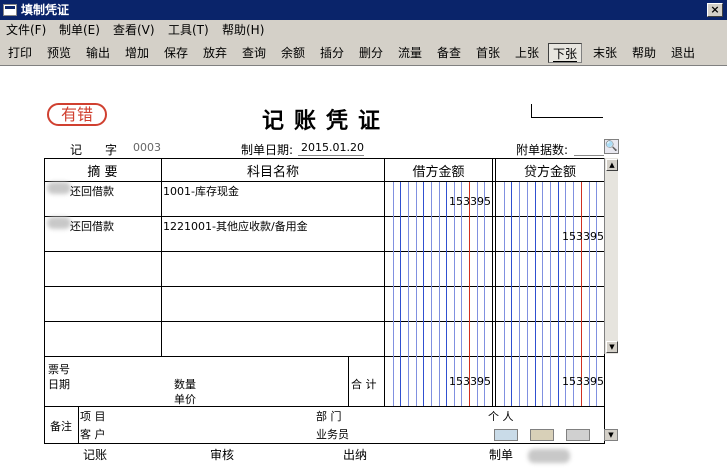 This screenshot has width=727, height=473. What do you see at coordinates (254, 53) in the screenshot?
I see `query-button: 查询` at bounding box center [254, 53].